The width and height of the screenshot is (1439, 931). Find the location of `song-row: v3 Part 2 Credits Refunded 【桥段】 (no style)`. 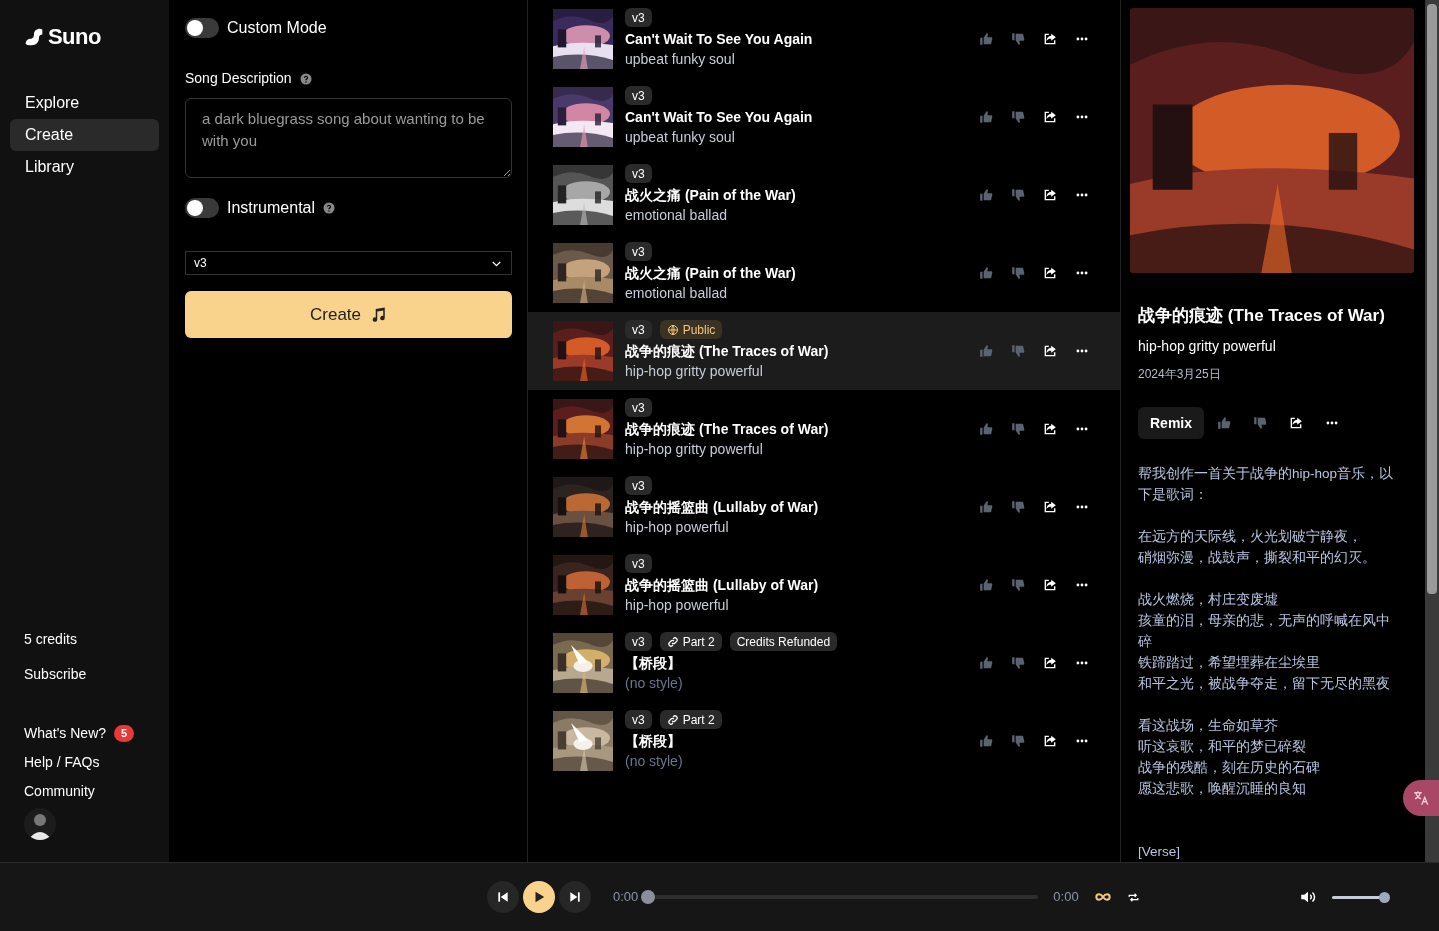

song-row: v3 Part 2 Credits Refunded 【桥段】 (no style) is located at coordinates (824, 663).